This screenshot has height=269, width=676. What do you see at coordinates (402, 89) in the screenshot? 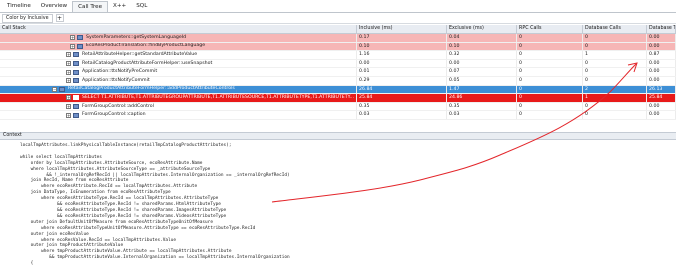
I see `inclusive-cell: 26.84` at bounding box center [402, 89].